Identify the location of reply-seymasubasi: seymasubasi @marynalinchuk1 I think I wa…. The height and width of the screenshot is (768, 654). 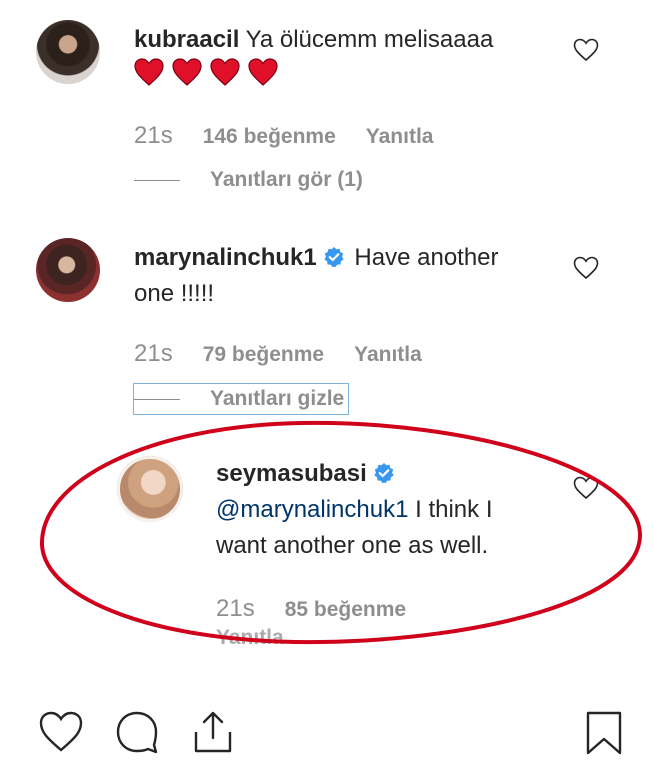
(354, 510).